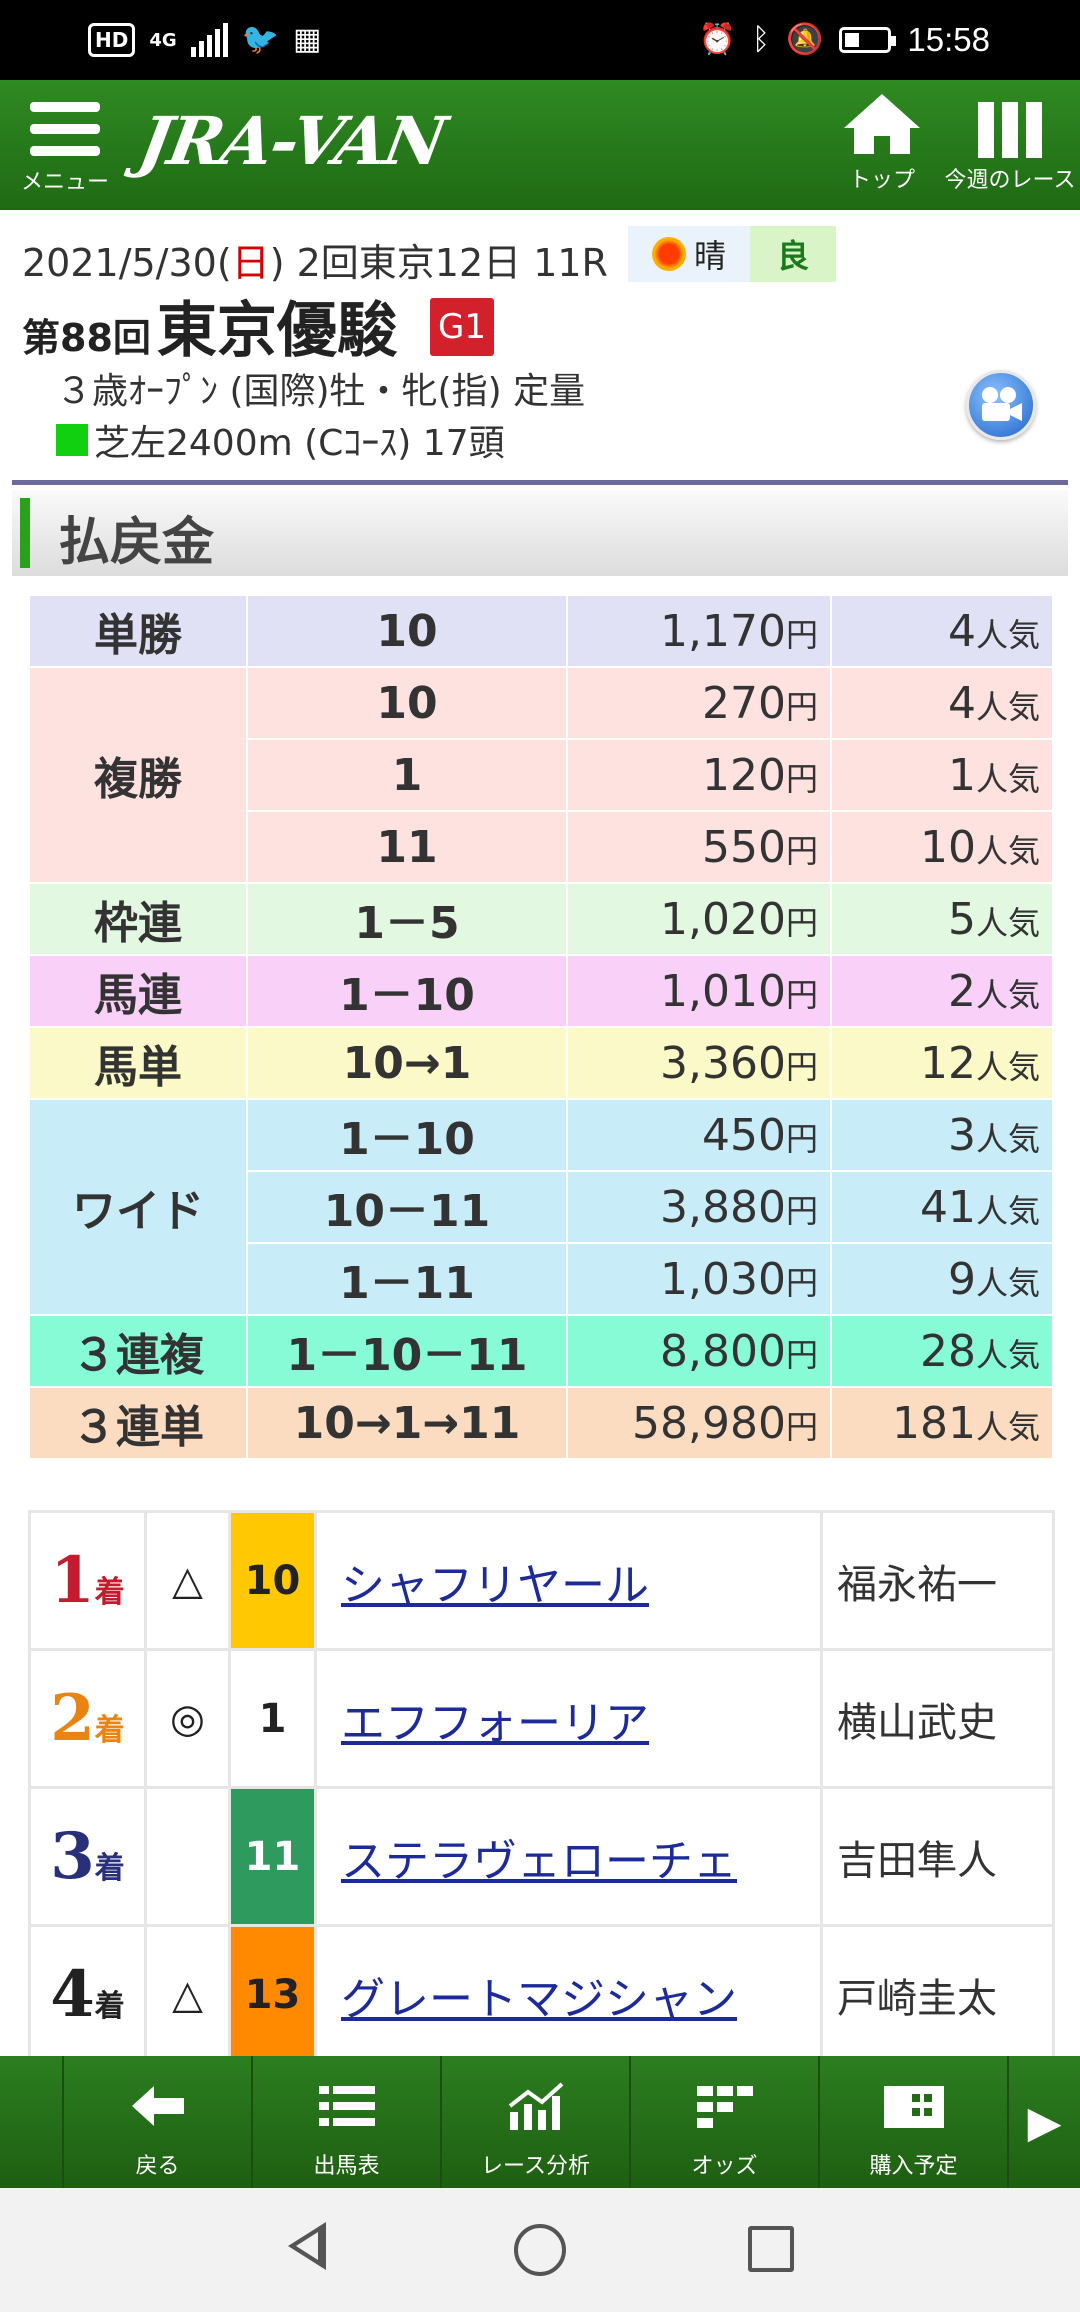  What do you see at coordinates (699, 703) in the screenshot?
I see `payout-amount-cell: 270円` at bounding box center [699, 703].